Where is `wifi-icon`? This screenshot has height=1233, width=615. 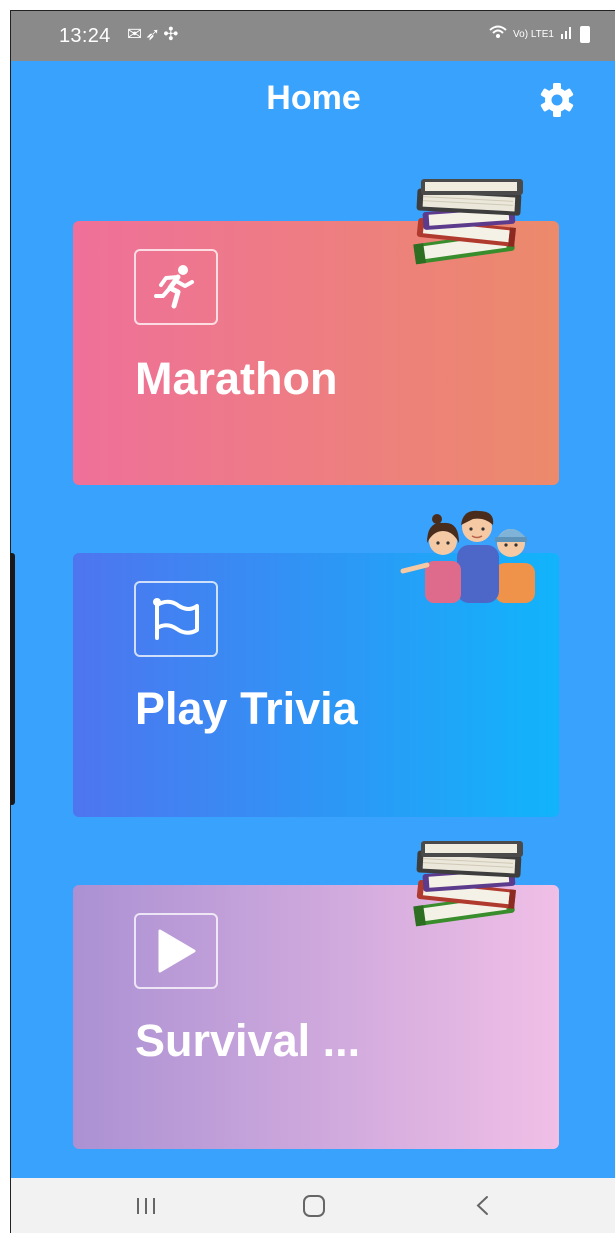
wifi-icon is located at coordinates (498, 34).